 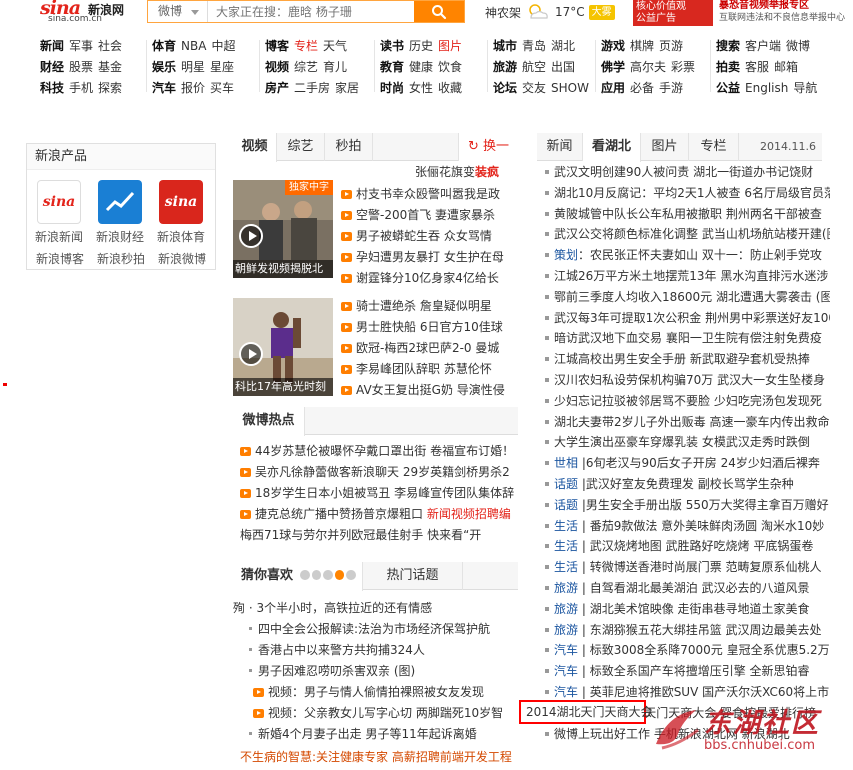 What do you see at coordinates (277, 88) in the screenshot?
I see `nav-link: 房产` at bounding box center [277, 88].